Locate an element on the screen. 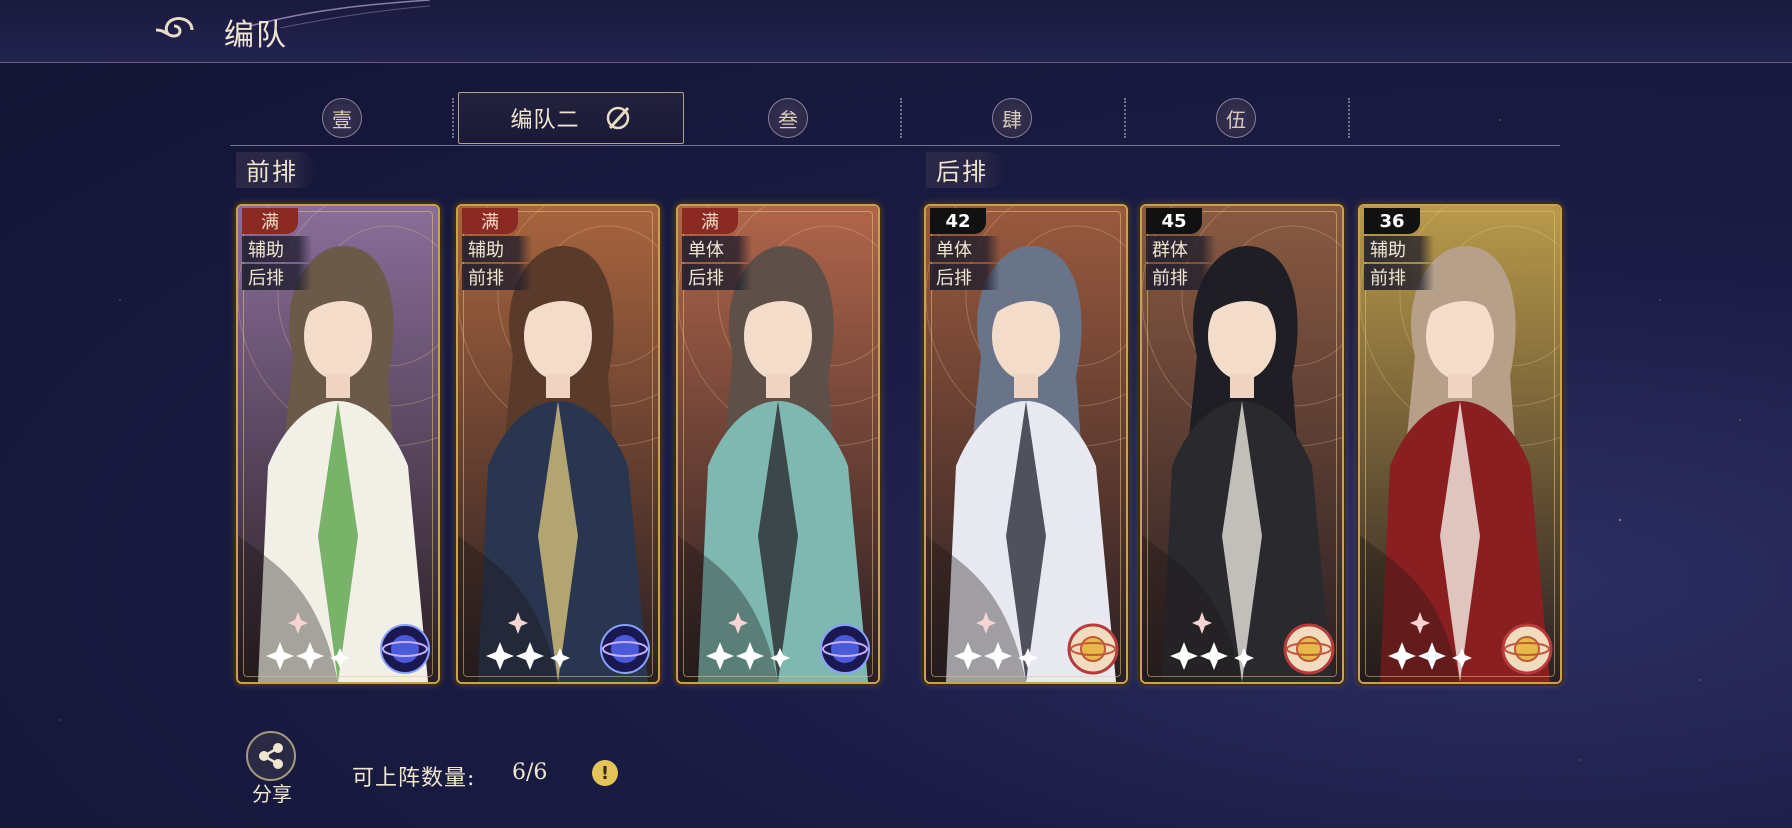 The width and height of the screenshot is (1792, 828). character-card: 满 辅助 后排 is located at coordinates (338, 444).